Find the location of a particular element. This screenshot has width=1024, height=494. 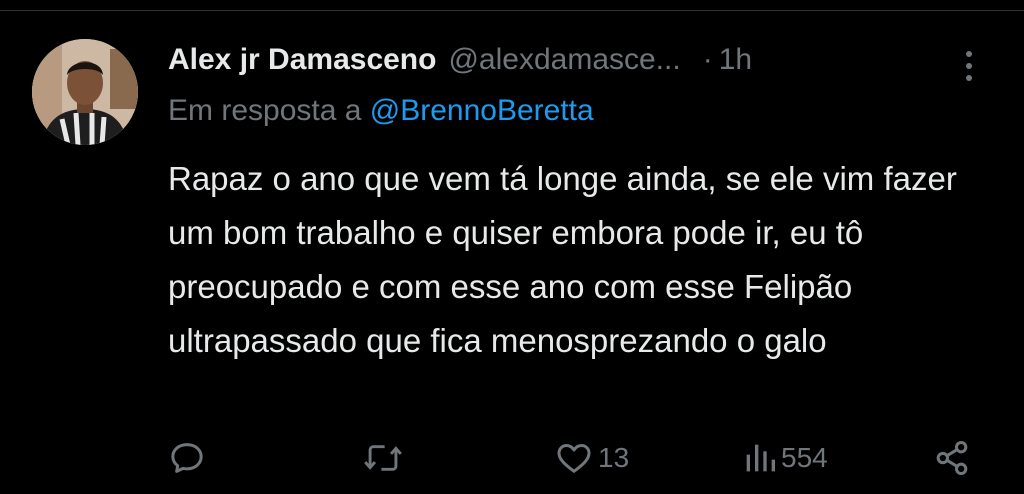

avatar is located at coordinates (85, 92).